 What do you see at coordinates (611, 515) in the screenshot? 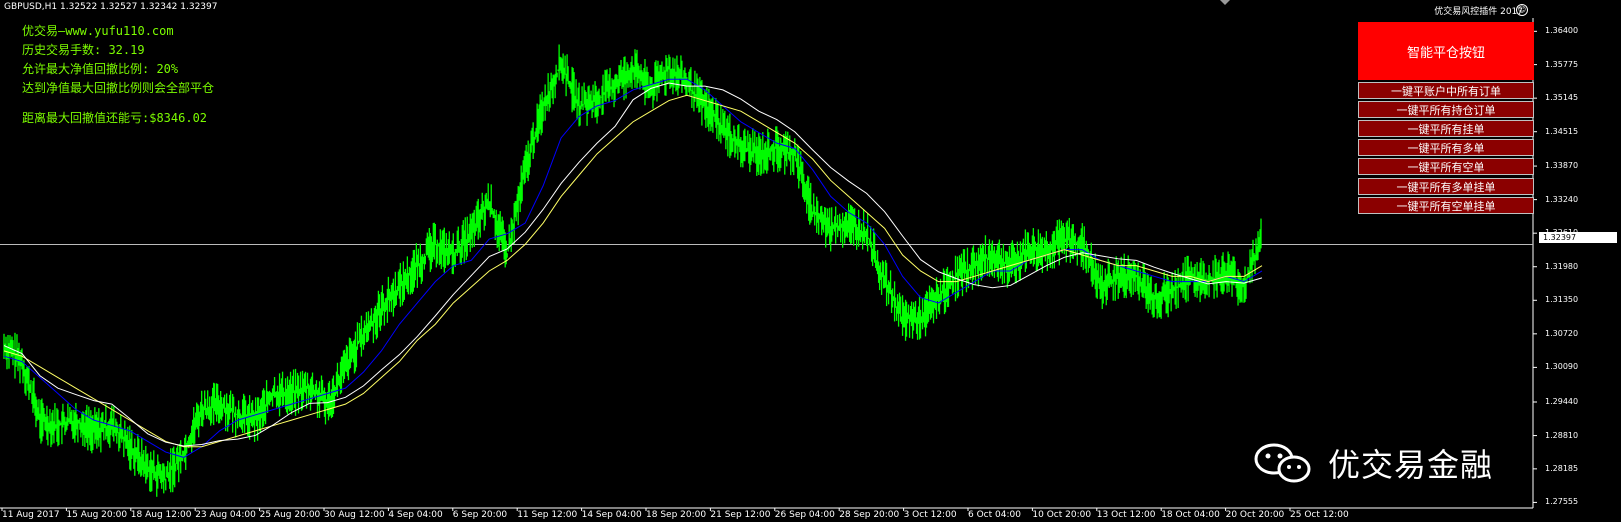
I see `time-tick-label: 14 Sep 04:00` at bounding box center [611, 515].